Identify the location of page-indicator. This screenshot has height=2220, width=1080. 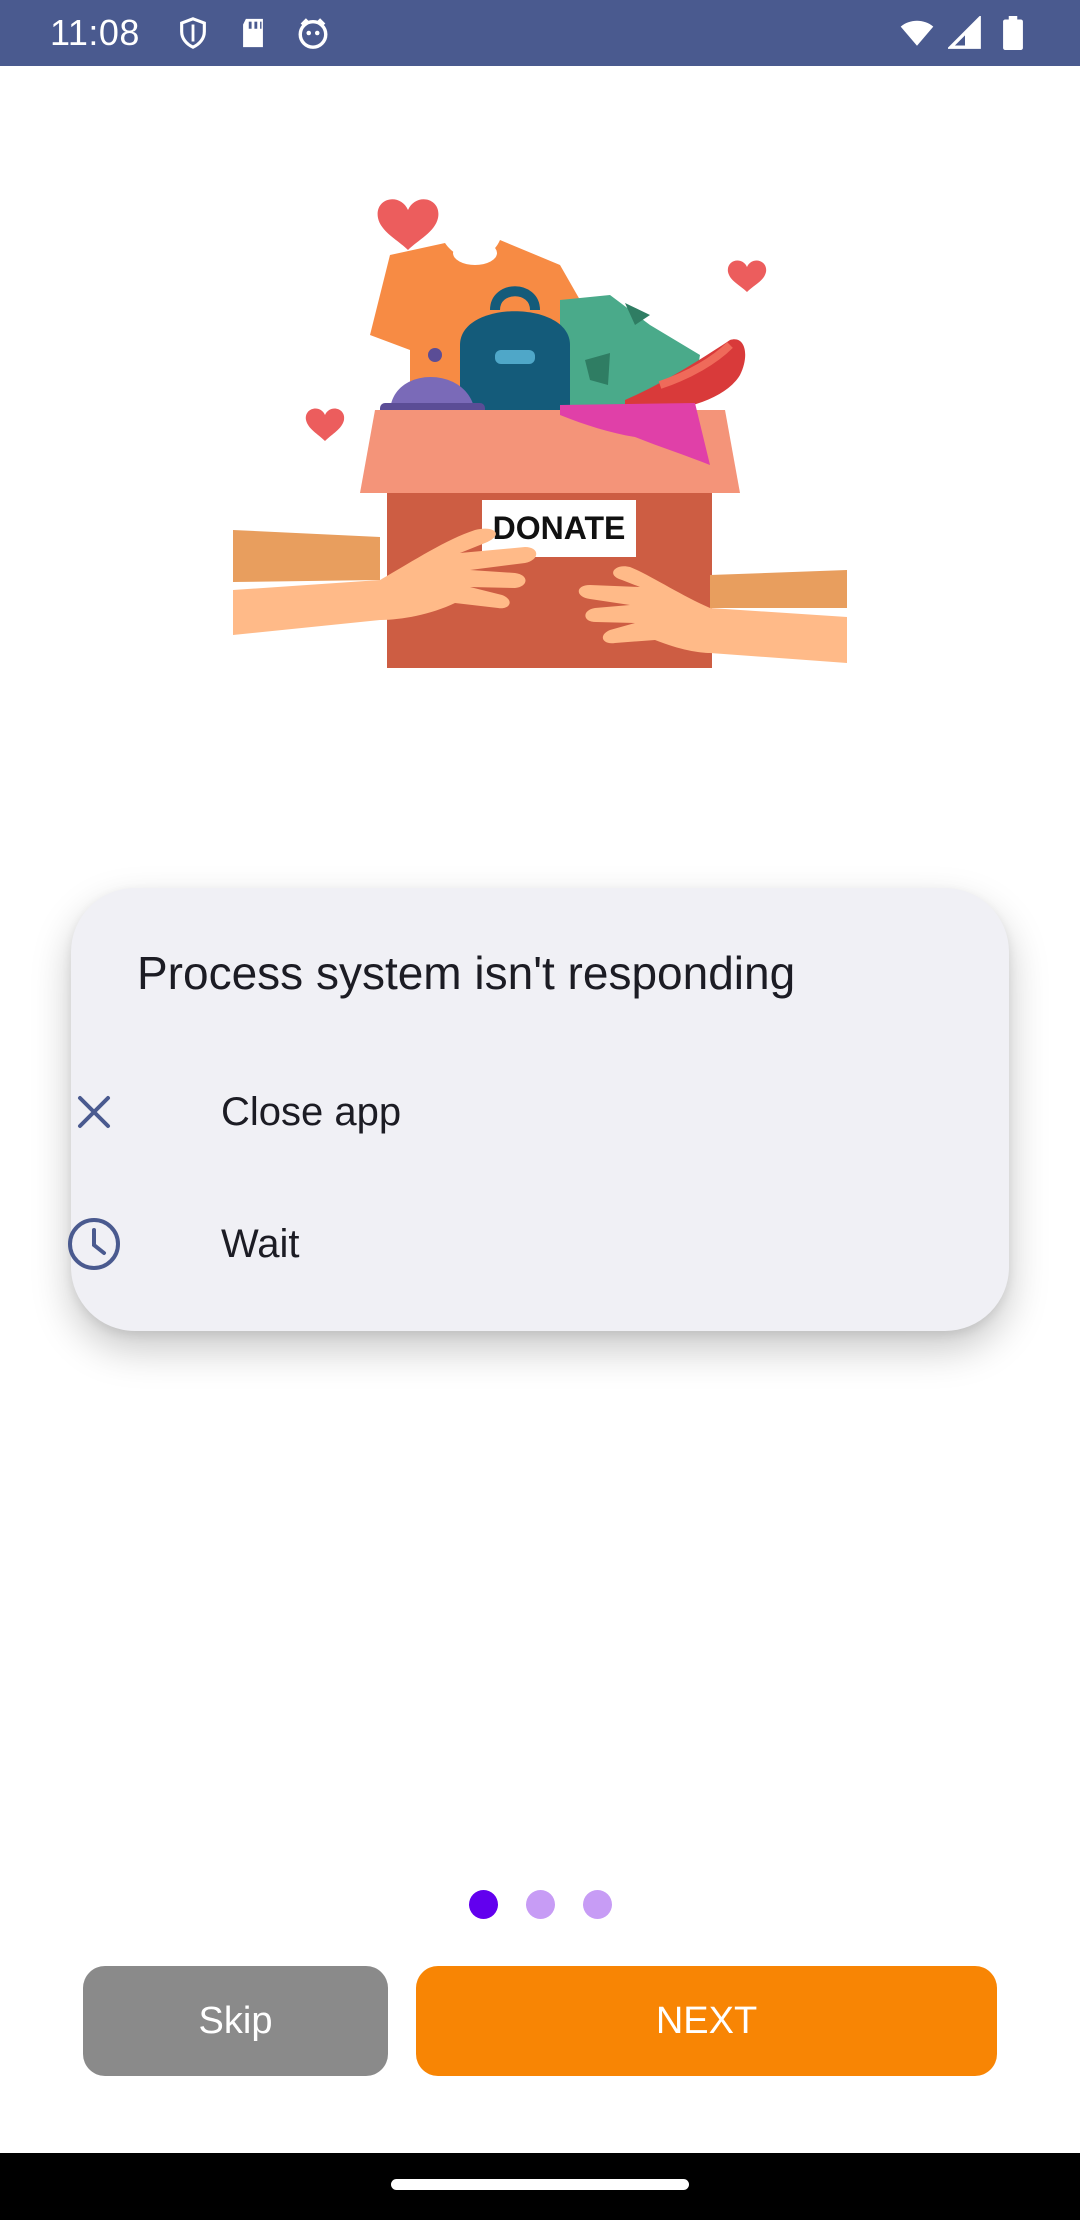
(540, 1904).